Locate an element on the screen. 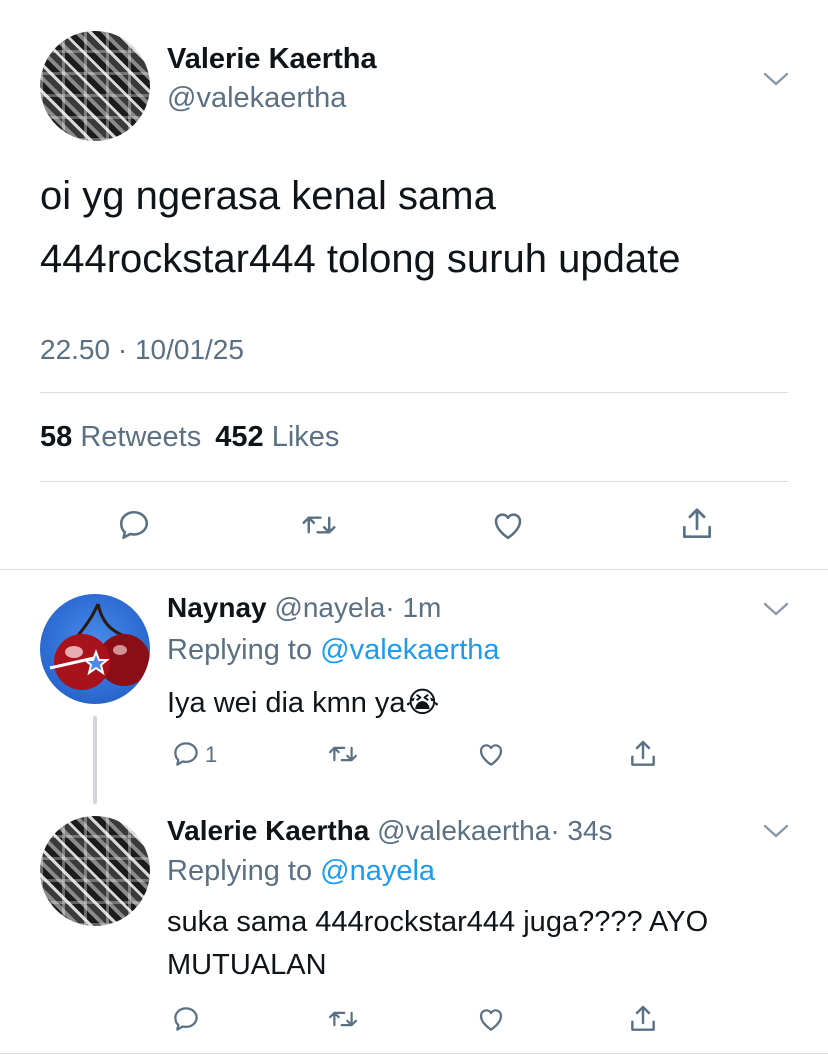 The height and width of the screenshot is (1056, 828). likes-count: 452 is located at coordinates (239, 437).